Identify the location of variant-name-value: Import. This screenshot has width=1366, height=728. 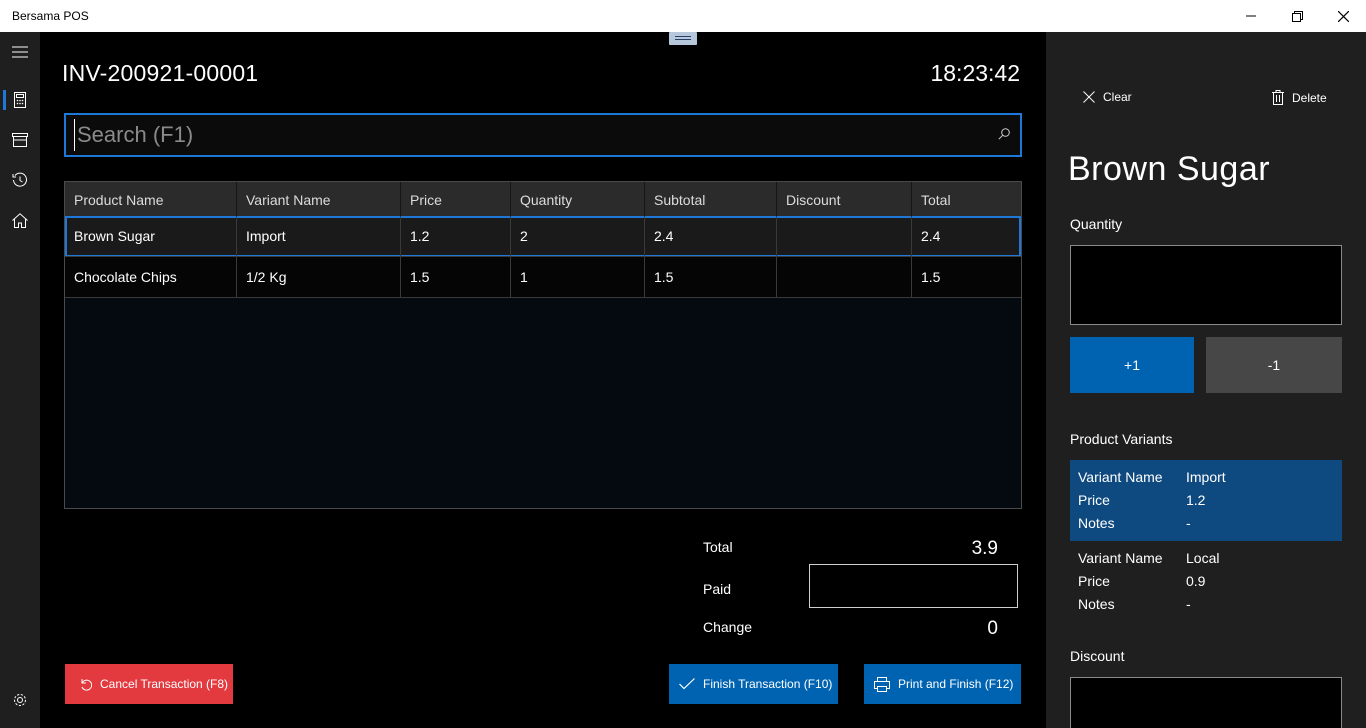
(1206, 477).